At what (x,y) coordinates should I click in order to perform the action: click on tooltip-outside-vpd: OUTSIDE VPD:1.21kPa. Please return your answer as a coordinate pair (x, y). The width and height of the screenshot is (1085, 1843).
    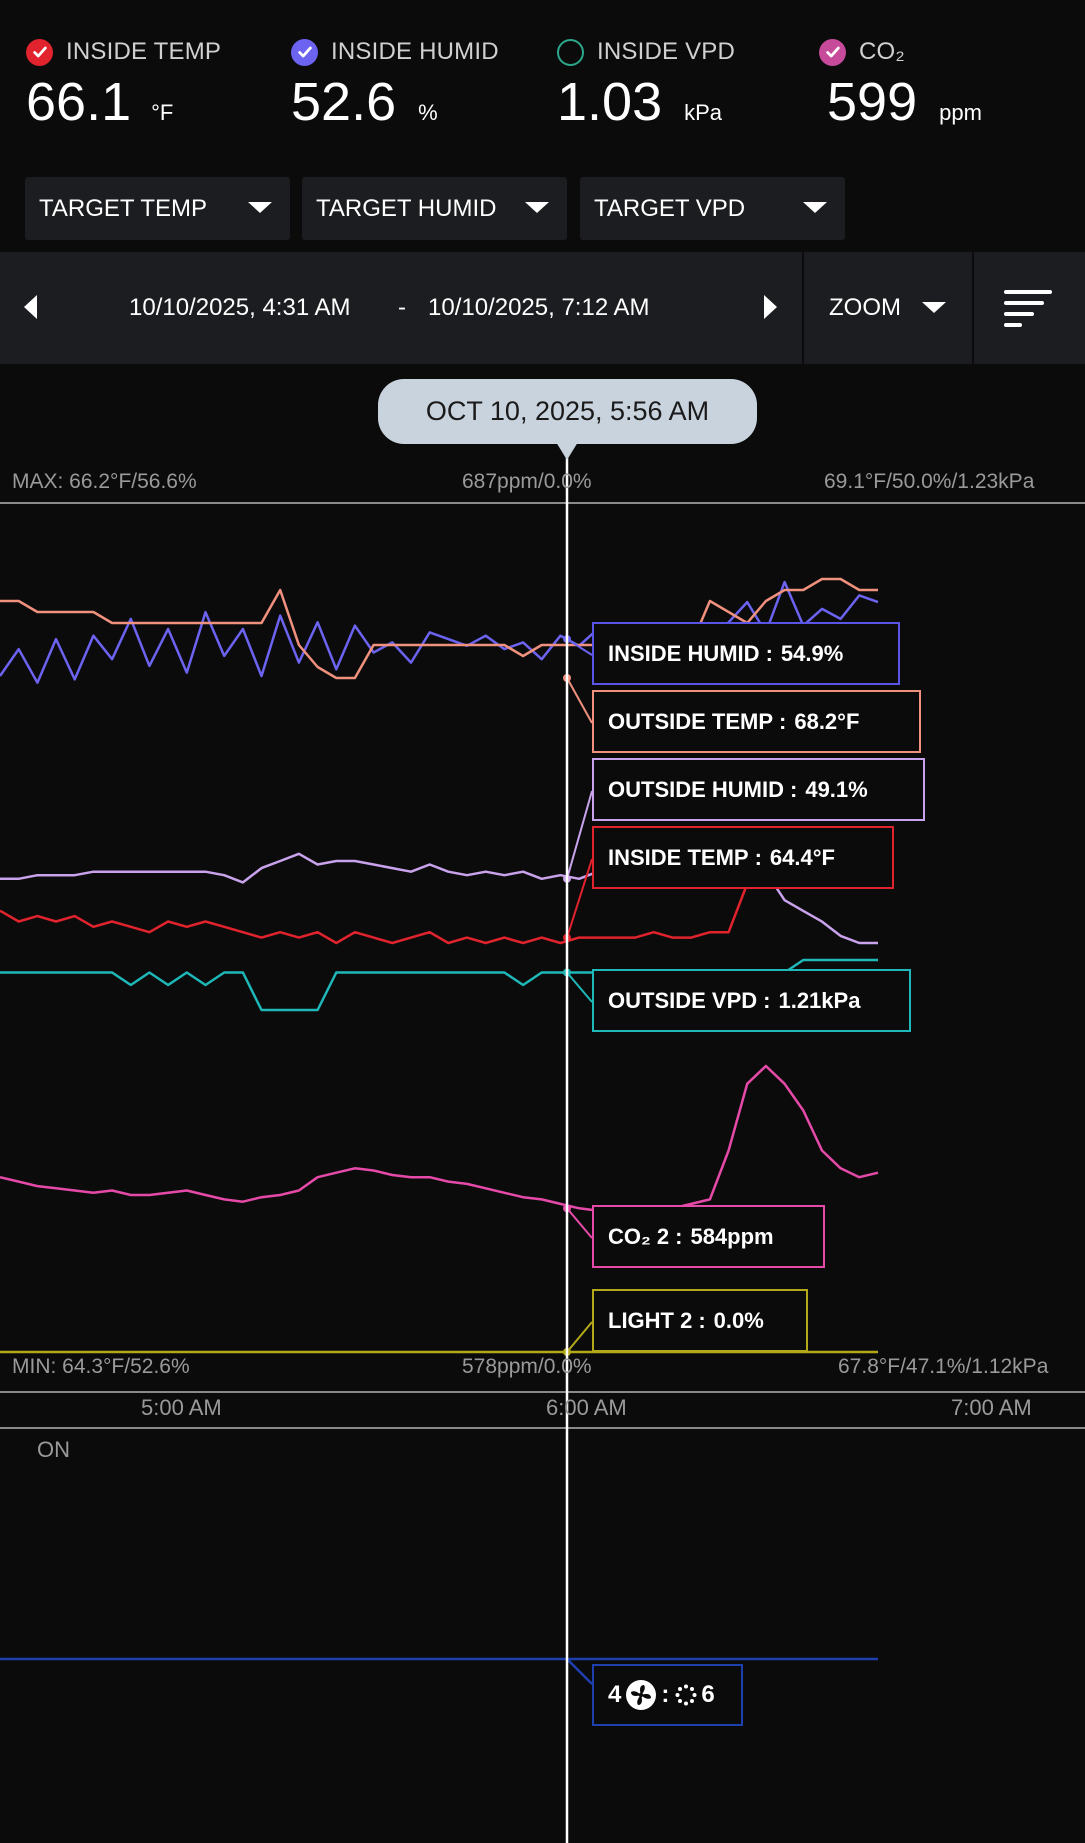
    Looking at the image, I should click on (751, 1000).